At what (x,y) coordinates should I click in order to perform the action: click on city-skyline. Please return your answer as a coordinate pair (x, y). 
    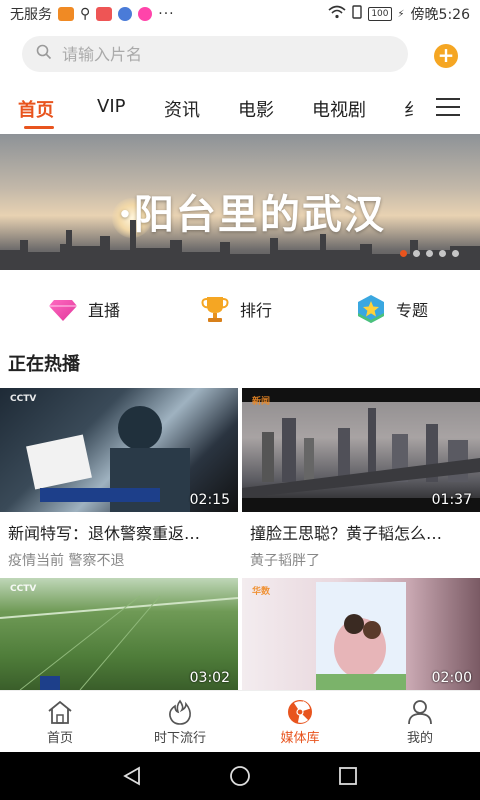
    Looking at the image, I should click on (240, 245).